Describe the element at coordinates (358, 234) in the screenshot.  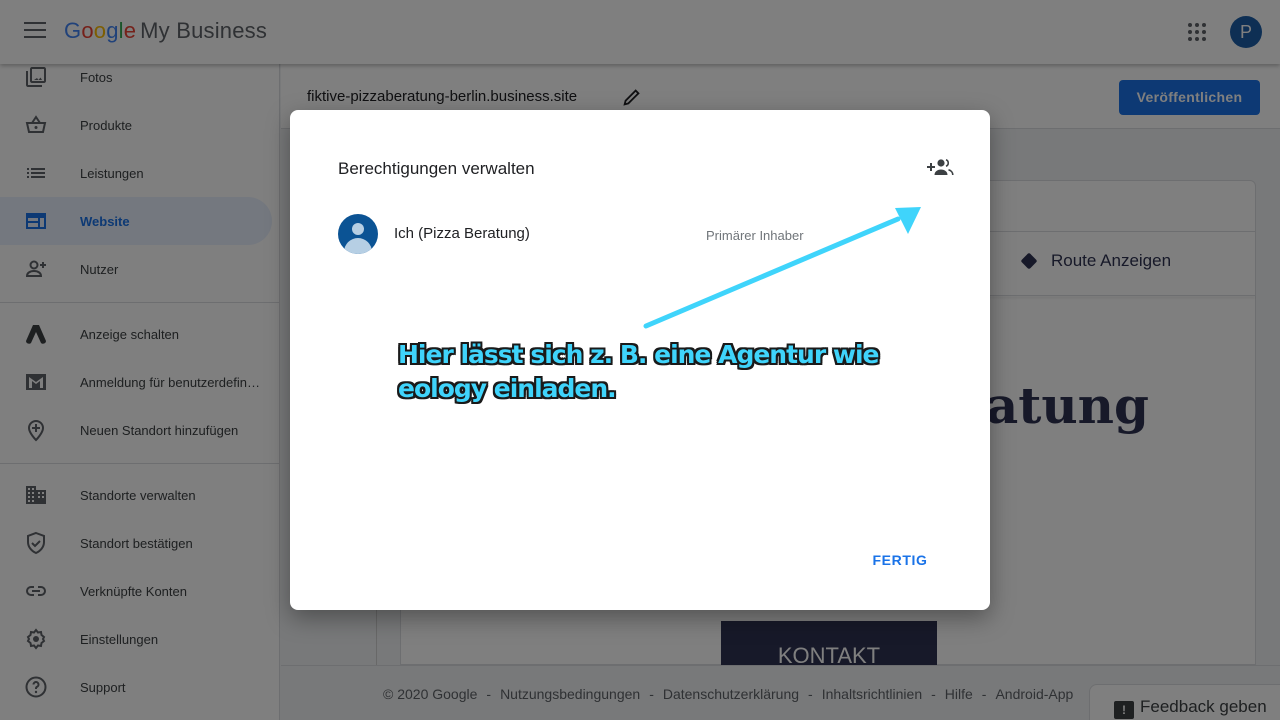
I see `user-avatar` at that location.